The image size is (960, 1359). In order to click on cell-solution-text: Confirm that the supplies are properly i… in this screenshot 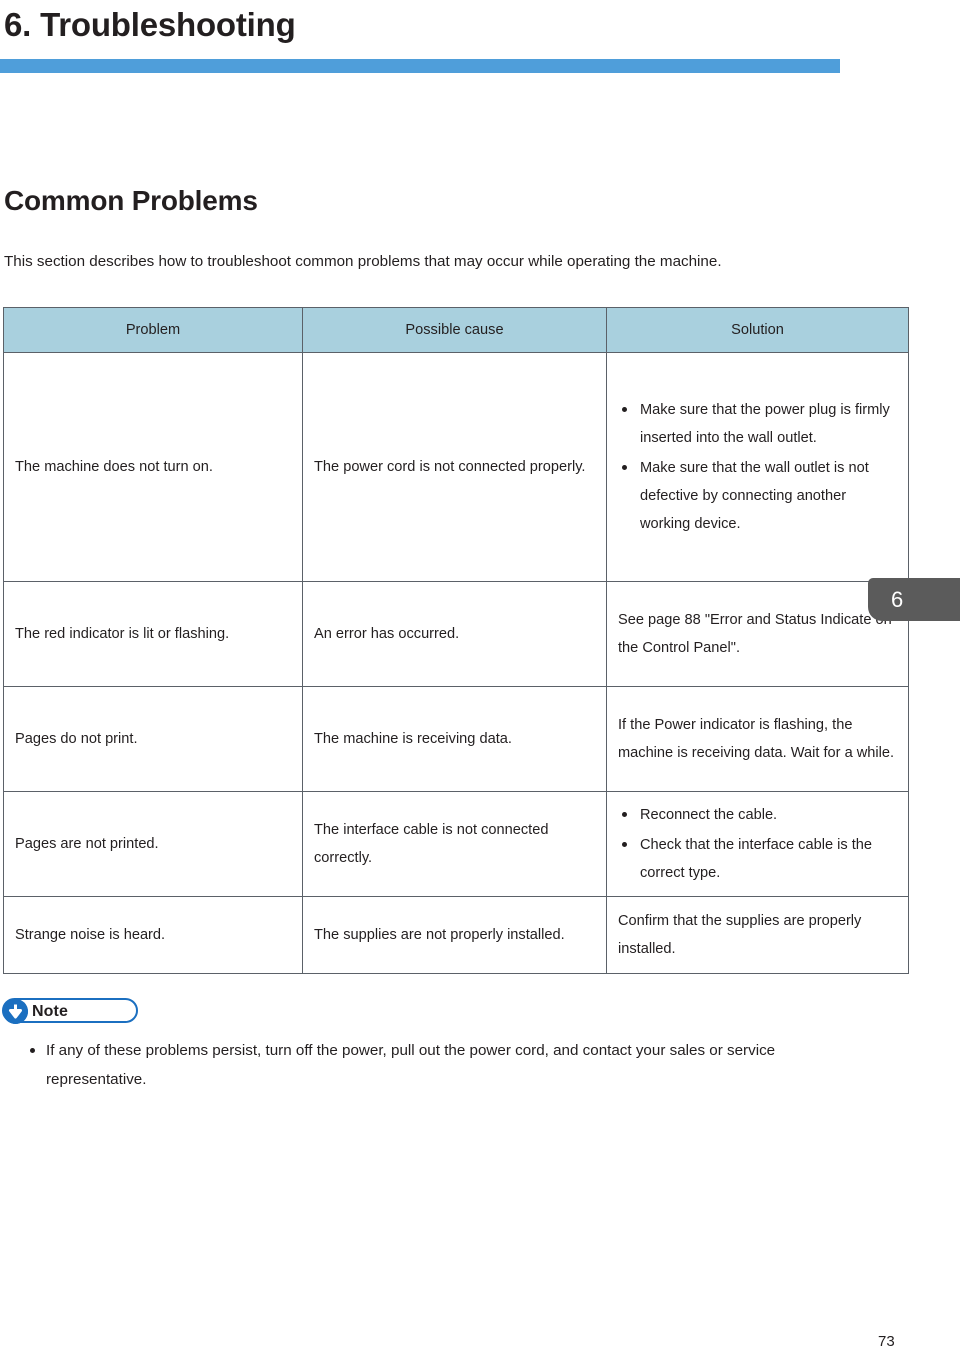, I will do `click(740, 935)`.